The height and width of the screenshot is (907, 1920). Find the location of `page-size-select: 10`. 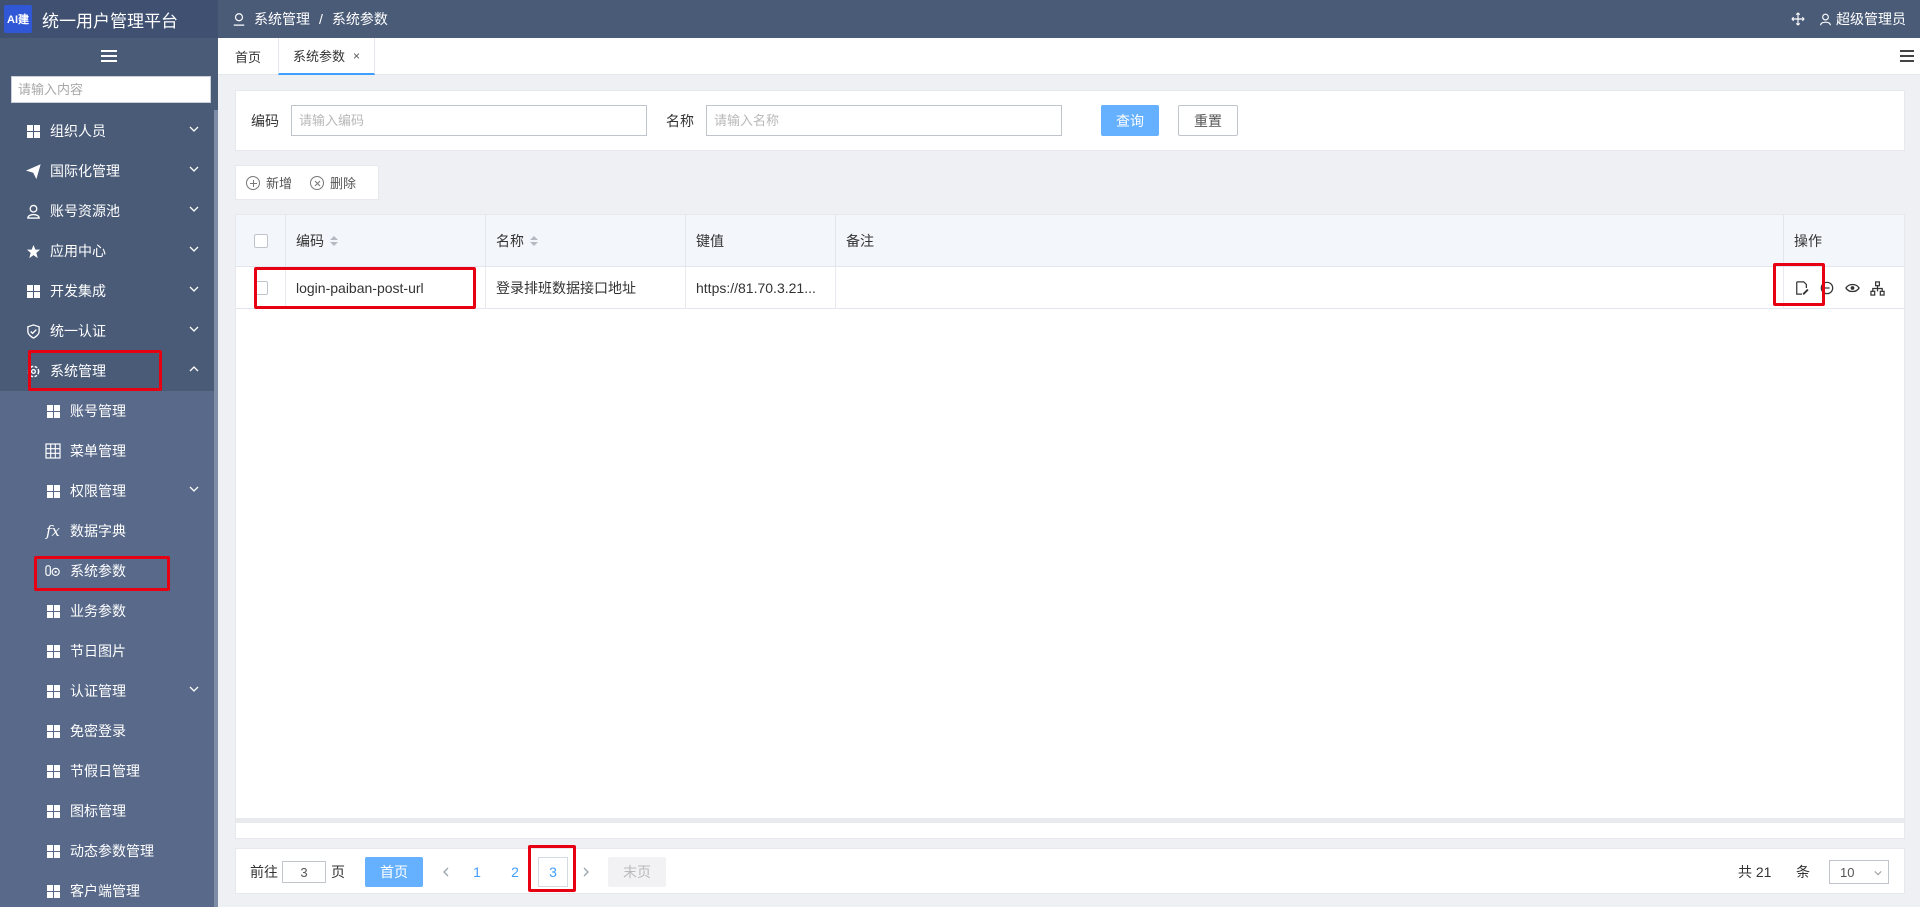

page-size-select: 10 is located at coordinates (1859, 872).